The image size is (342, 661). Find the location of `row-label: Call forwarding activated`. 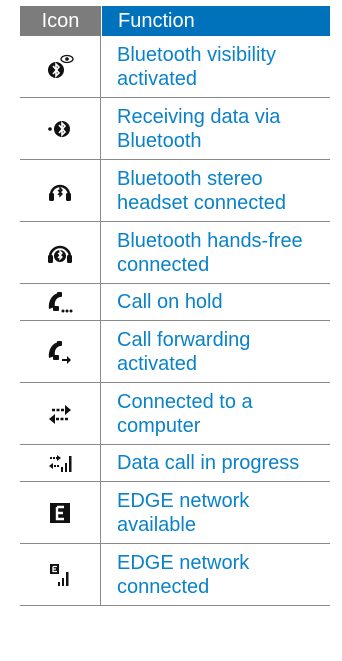

row-label: Call forwarding activated is located at coordinates (184, 351).